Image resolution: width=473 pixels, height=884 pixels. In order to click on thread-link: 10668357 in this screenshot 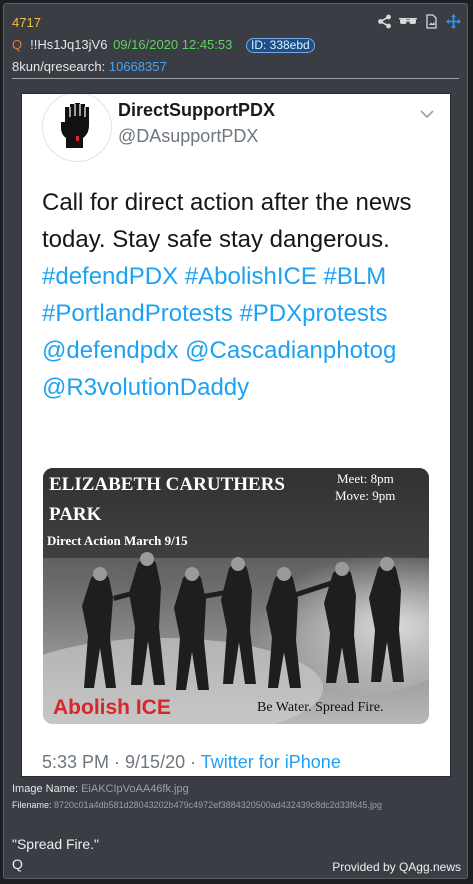, I will do `click(138, 66)`.